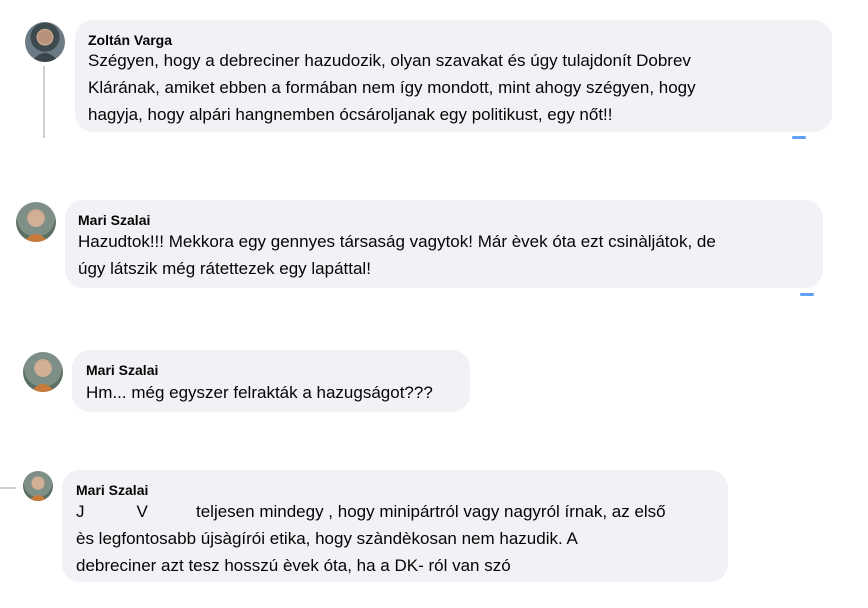  What do you see at coordinates (224, 268) in the screenshot?
I see `comment-text-line: úgy látszik még rátettezek egy lapáttal!` at bounding box center [224, 268].